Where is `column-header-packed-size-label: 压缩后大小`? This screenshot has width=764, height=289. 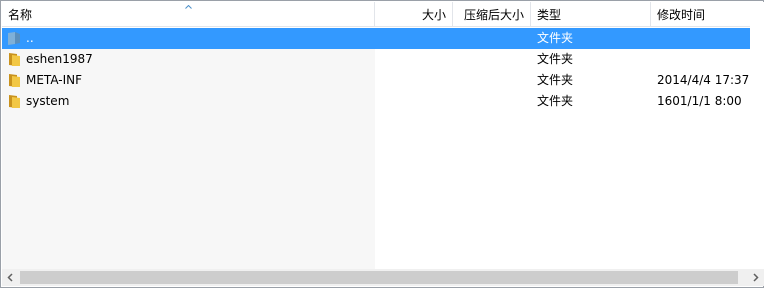 column-header-packed-size-label: 压缩后大小 is located at coordinates (493, 15).